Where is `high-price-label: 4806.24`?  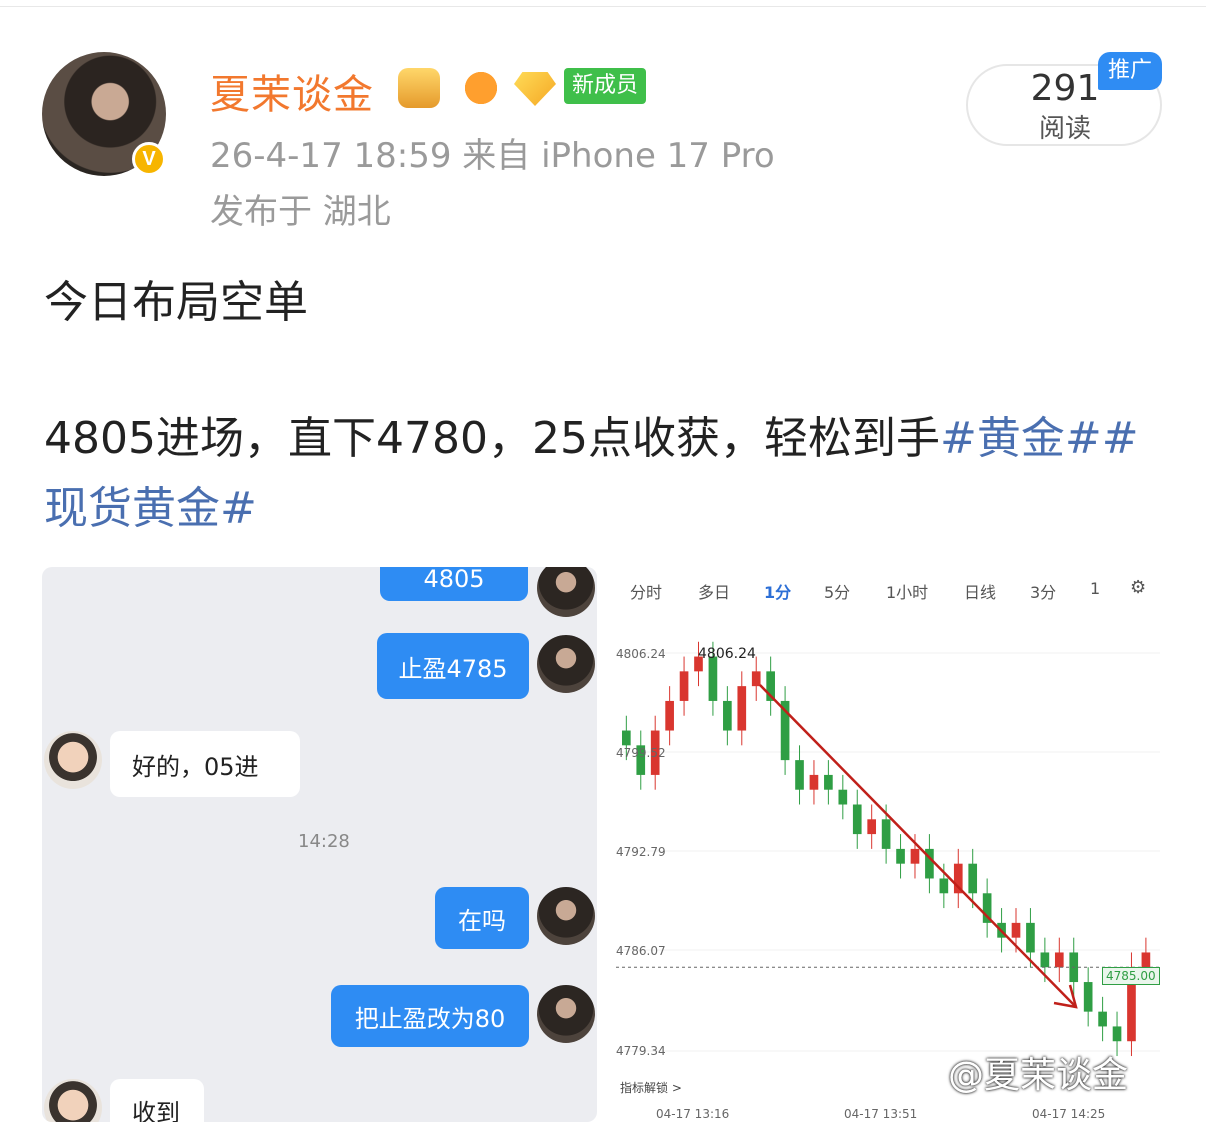
high-price-label: 4806.24 is located at coordinates (727, 654).